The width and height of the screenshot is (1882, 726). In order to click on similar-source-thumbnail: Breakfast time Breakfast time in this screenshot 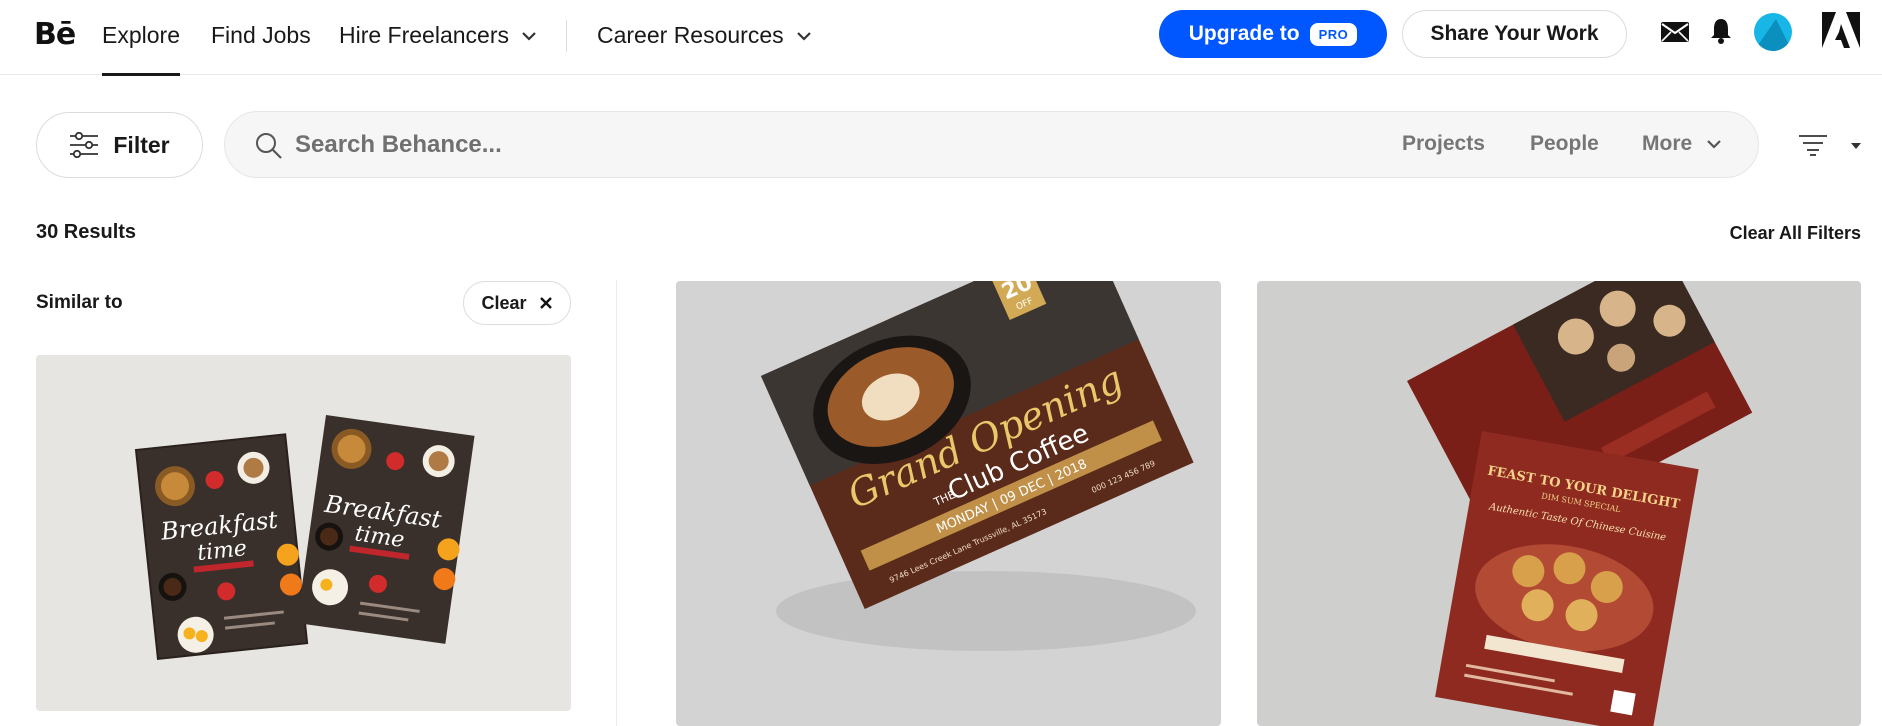, I will do `click(303, 533)`.